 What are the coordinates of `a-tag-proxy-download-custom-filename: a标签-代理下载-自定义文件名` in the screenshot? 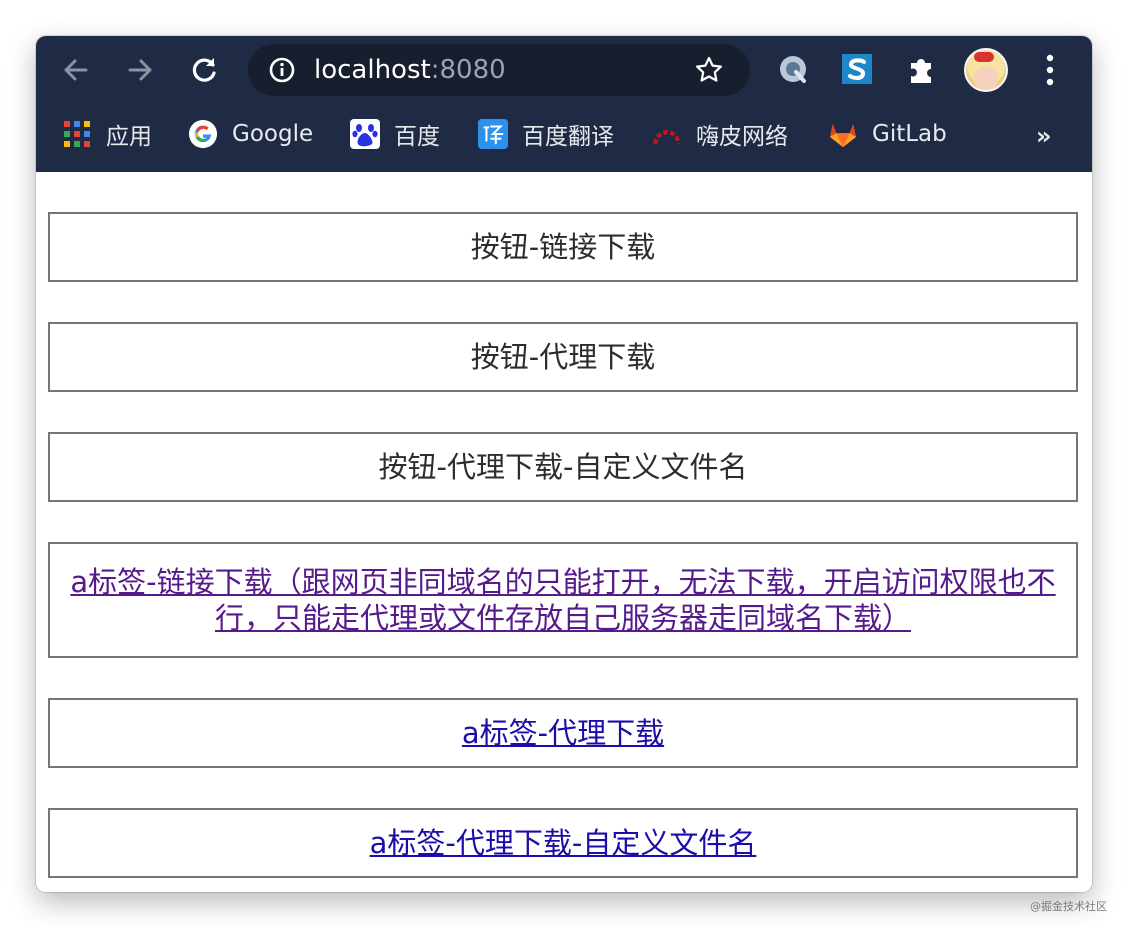 It's located at (563, 843).